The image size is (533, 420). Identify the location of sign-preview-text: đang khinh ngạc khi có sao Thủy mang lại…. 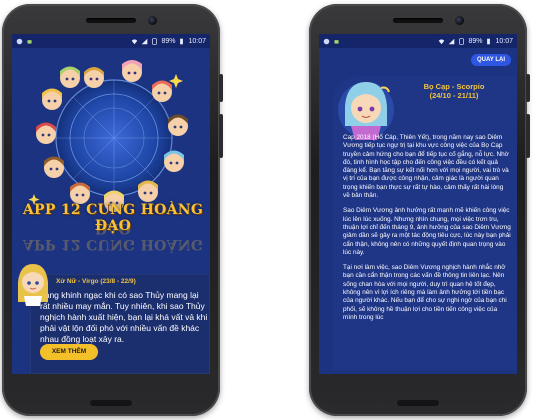
(124, 317).